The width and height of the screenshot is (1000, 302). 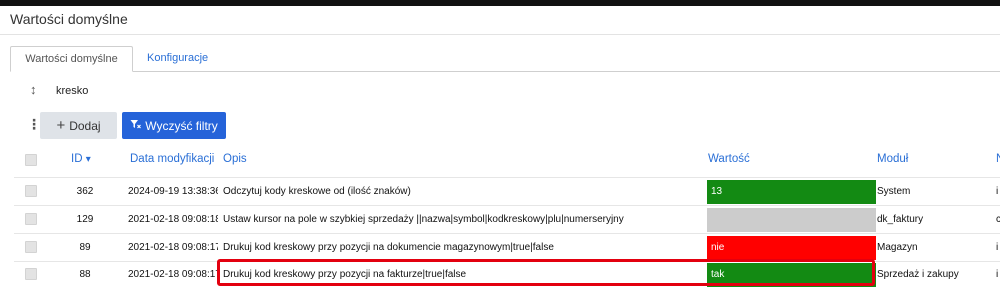 What do you see at coordinates (61, 125) in the screenshot?
I see `plus-icon: +` at bounding box center [61, 125].